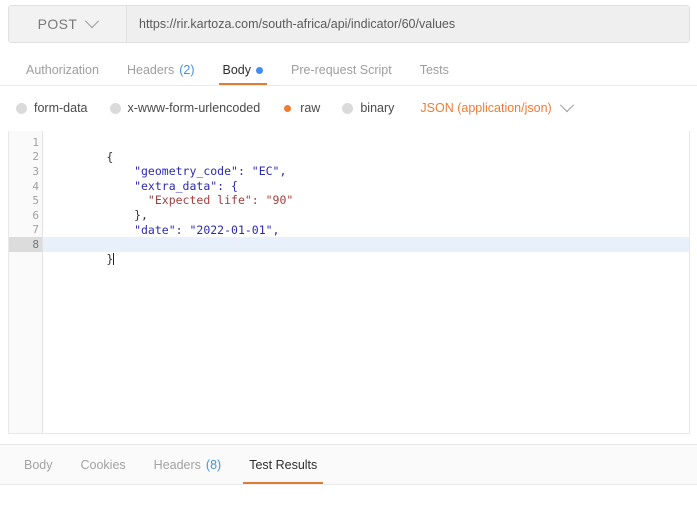 This screenshot has width=697, height=506. I want to click on content-type-label: JSON (application/json), so click(486, 108).